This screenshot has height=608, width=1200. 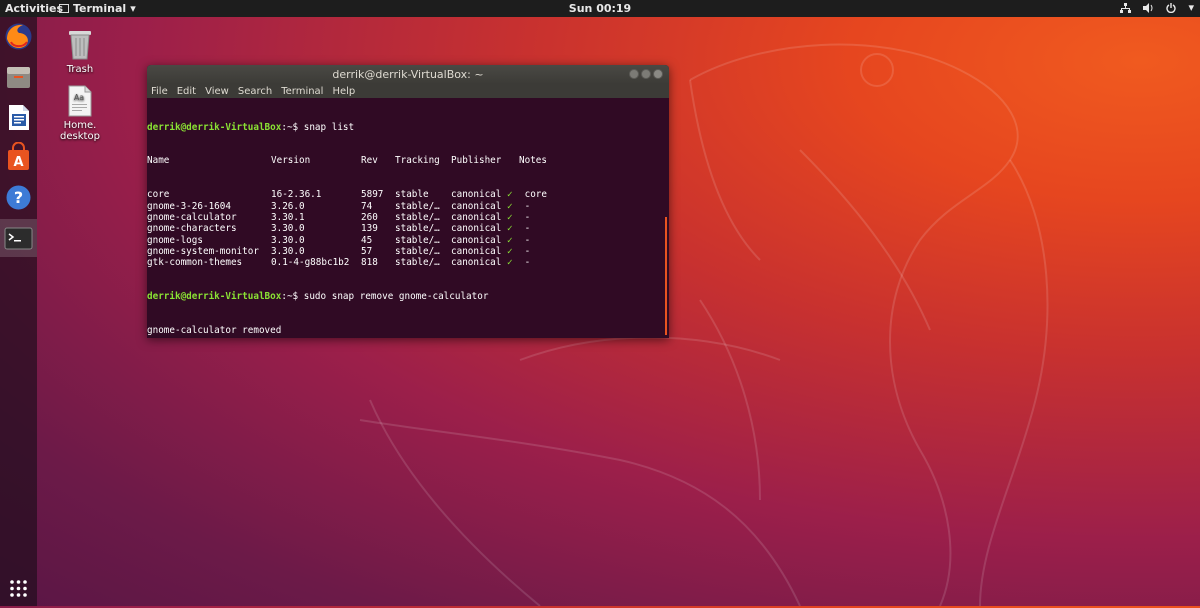 I want to click on maximize-button, so click(x=646, y=74).